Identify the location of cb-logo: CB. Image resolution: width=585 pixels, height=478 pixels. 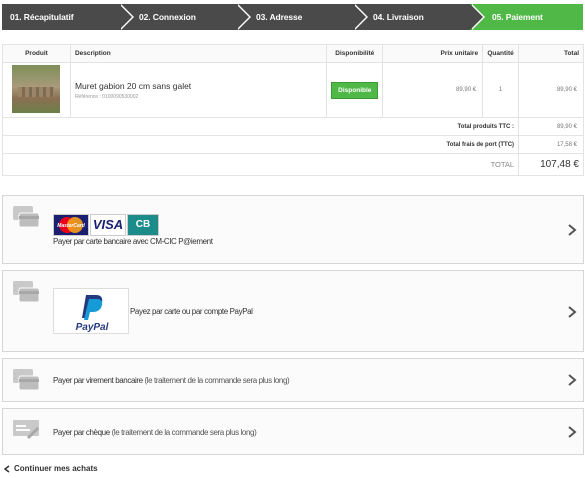
(143, 225).